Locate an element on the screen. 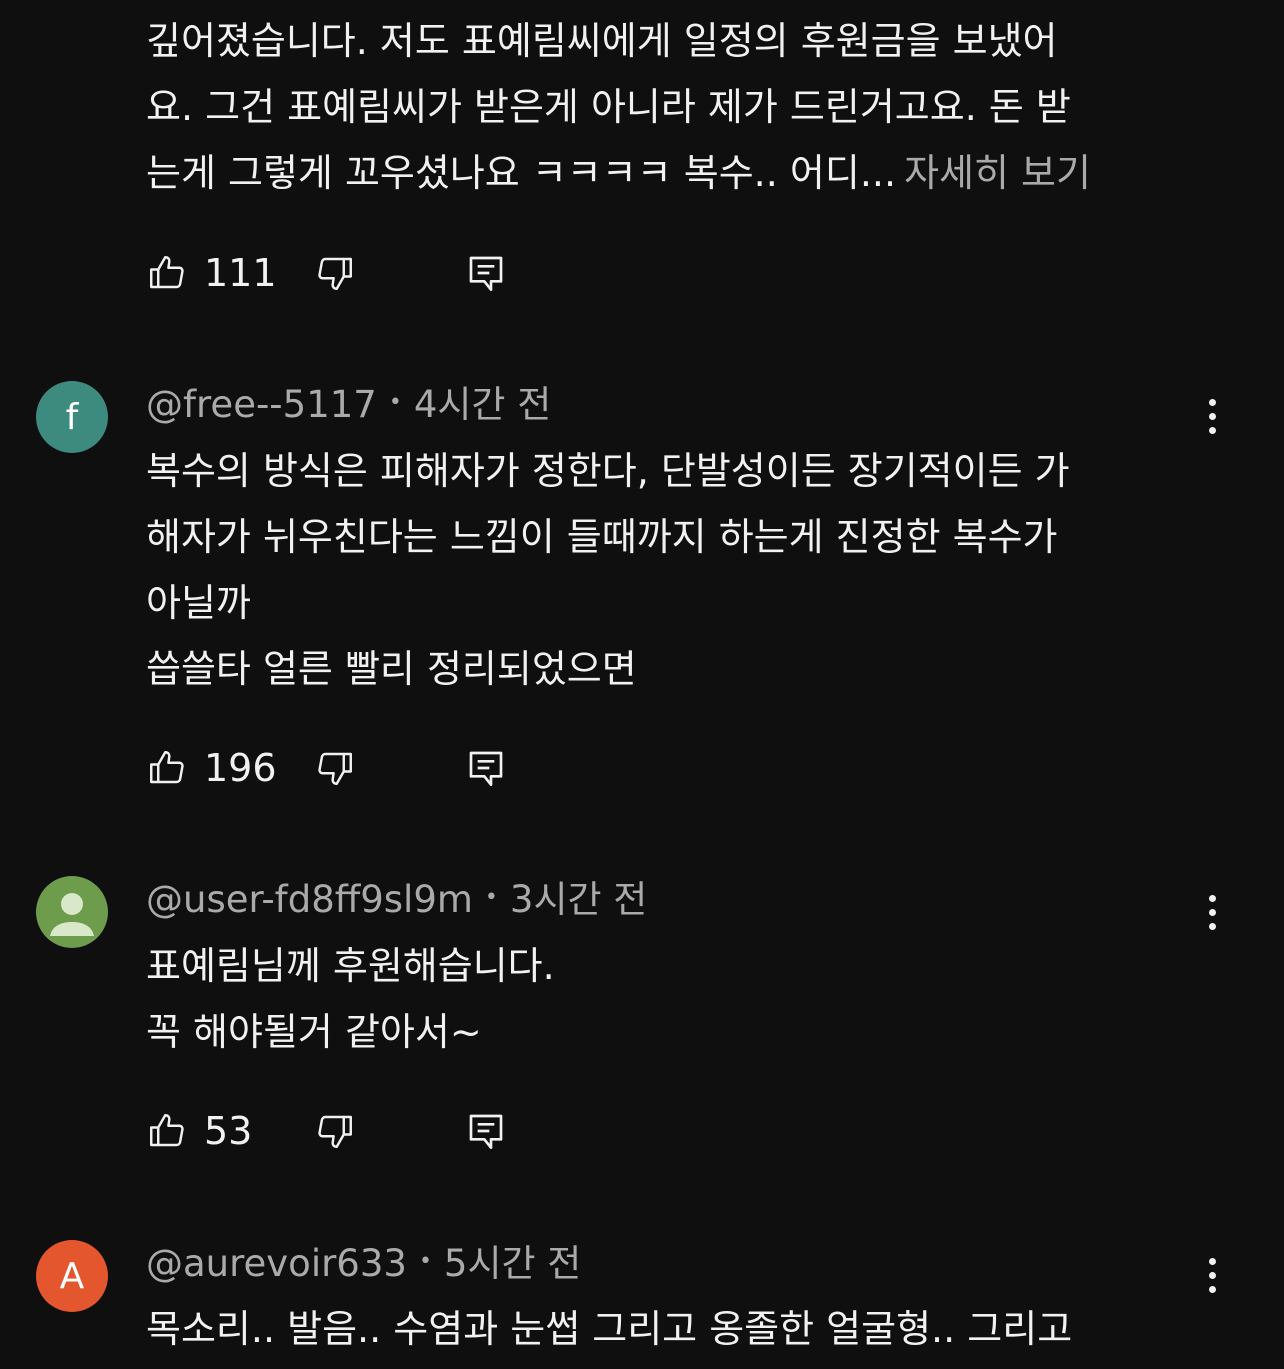 The width and height of the screenshot is (1284, 1369). comment-text: 목소리.. 발음.. 수염과 눈썹 그리고 옹졸한 얼굴형.. 그리고 is located at coordinates (676, 1329).